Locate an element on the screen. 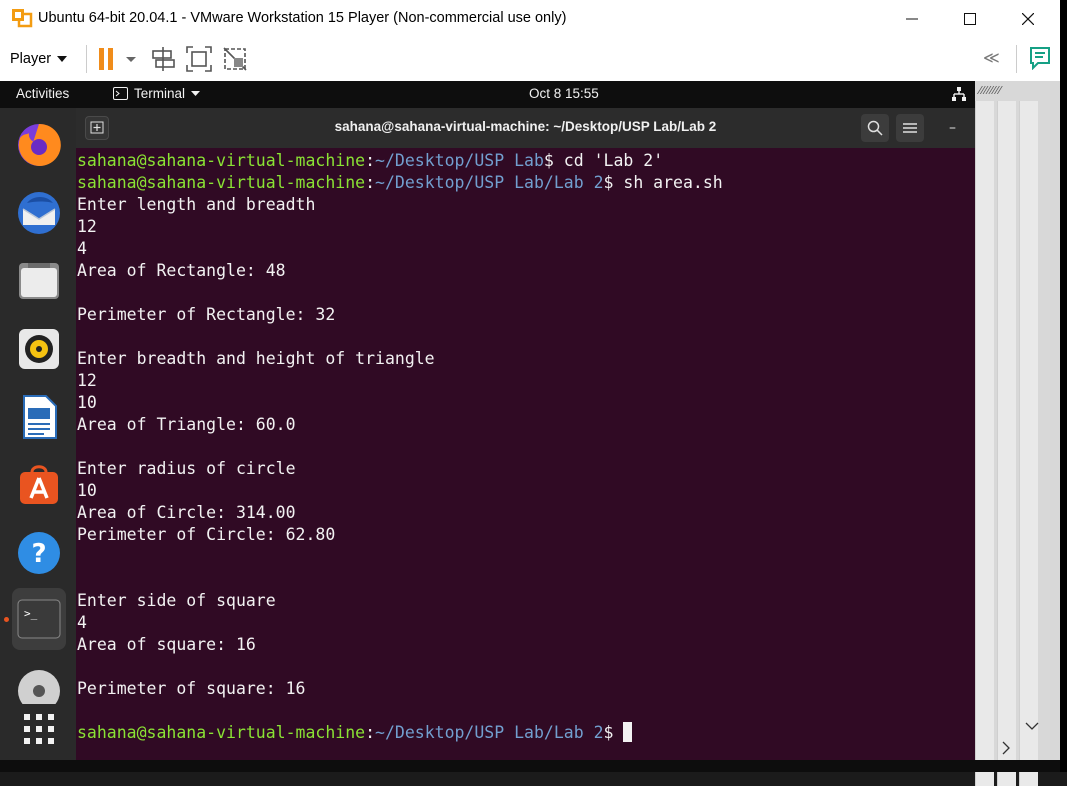 The image size is (1067, 786). thunderbird-icon is located at coordinates (39, 213).